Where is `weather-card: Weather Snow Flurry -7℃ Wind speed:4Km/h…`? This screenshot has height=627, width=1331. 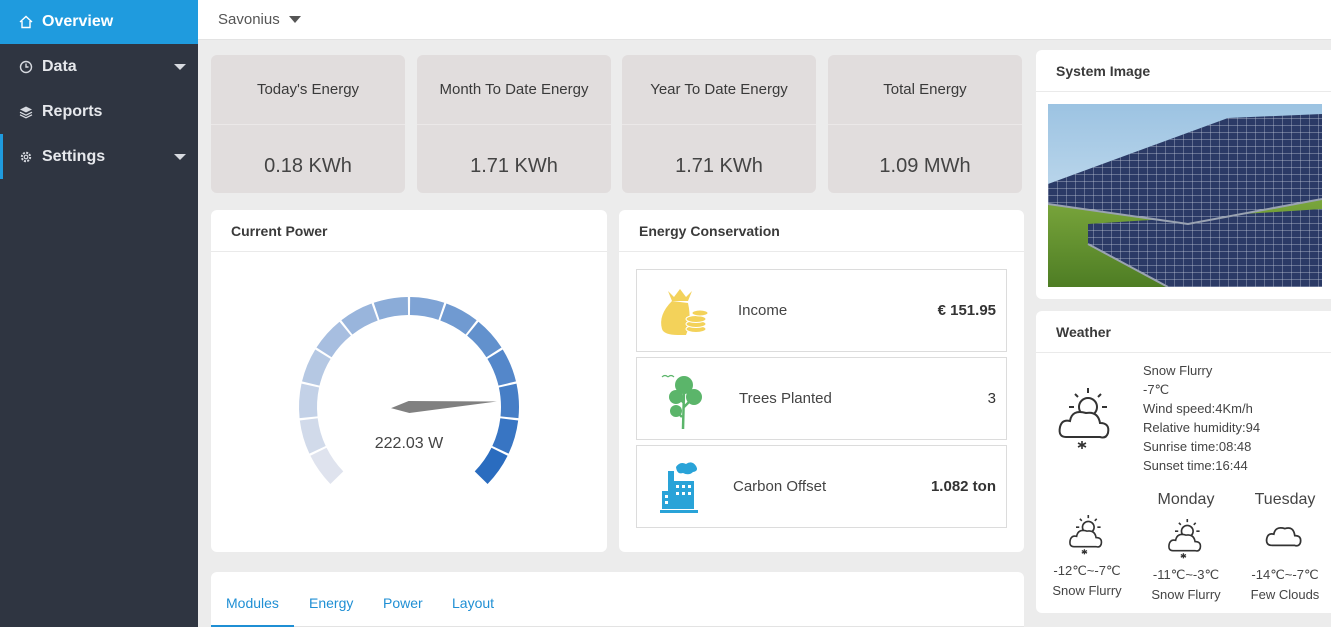 weather-card: Weather Snow Flurry -7℃ Wind speed:4Km/h… is located at coordinates (1183, 462).